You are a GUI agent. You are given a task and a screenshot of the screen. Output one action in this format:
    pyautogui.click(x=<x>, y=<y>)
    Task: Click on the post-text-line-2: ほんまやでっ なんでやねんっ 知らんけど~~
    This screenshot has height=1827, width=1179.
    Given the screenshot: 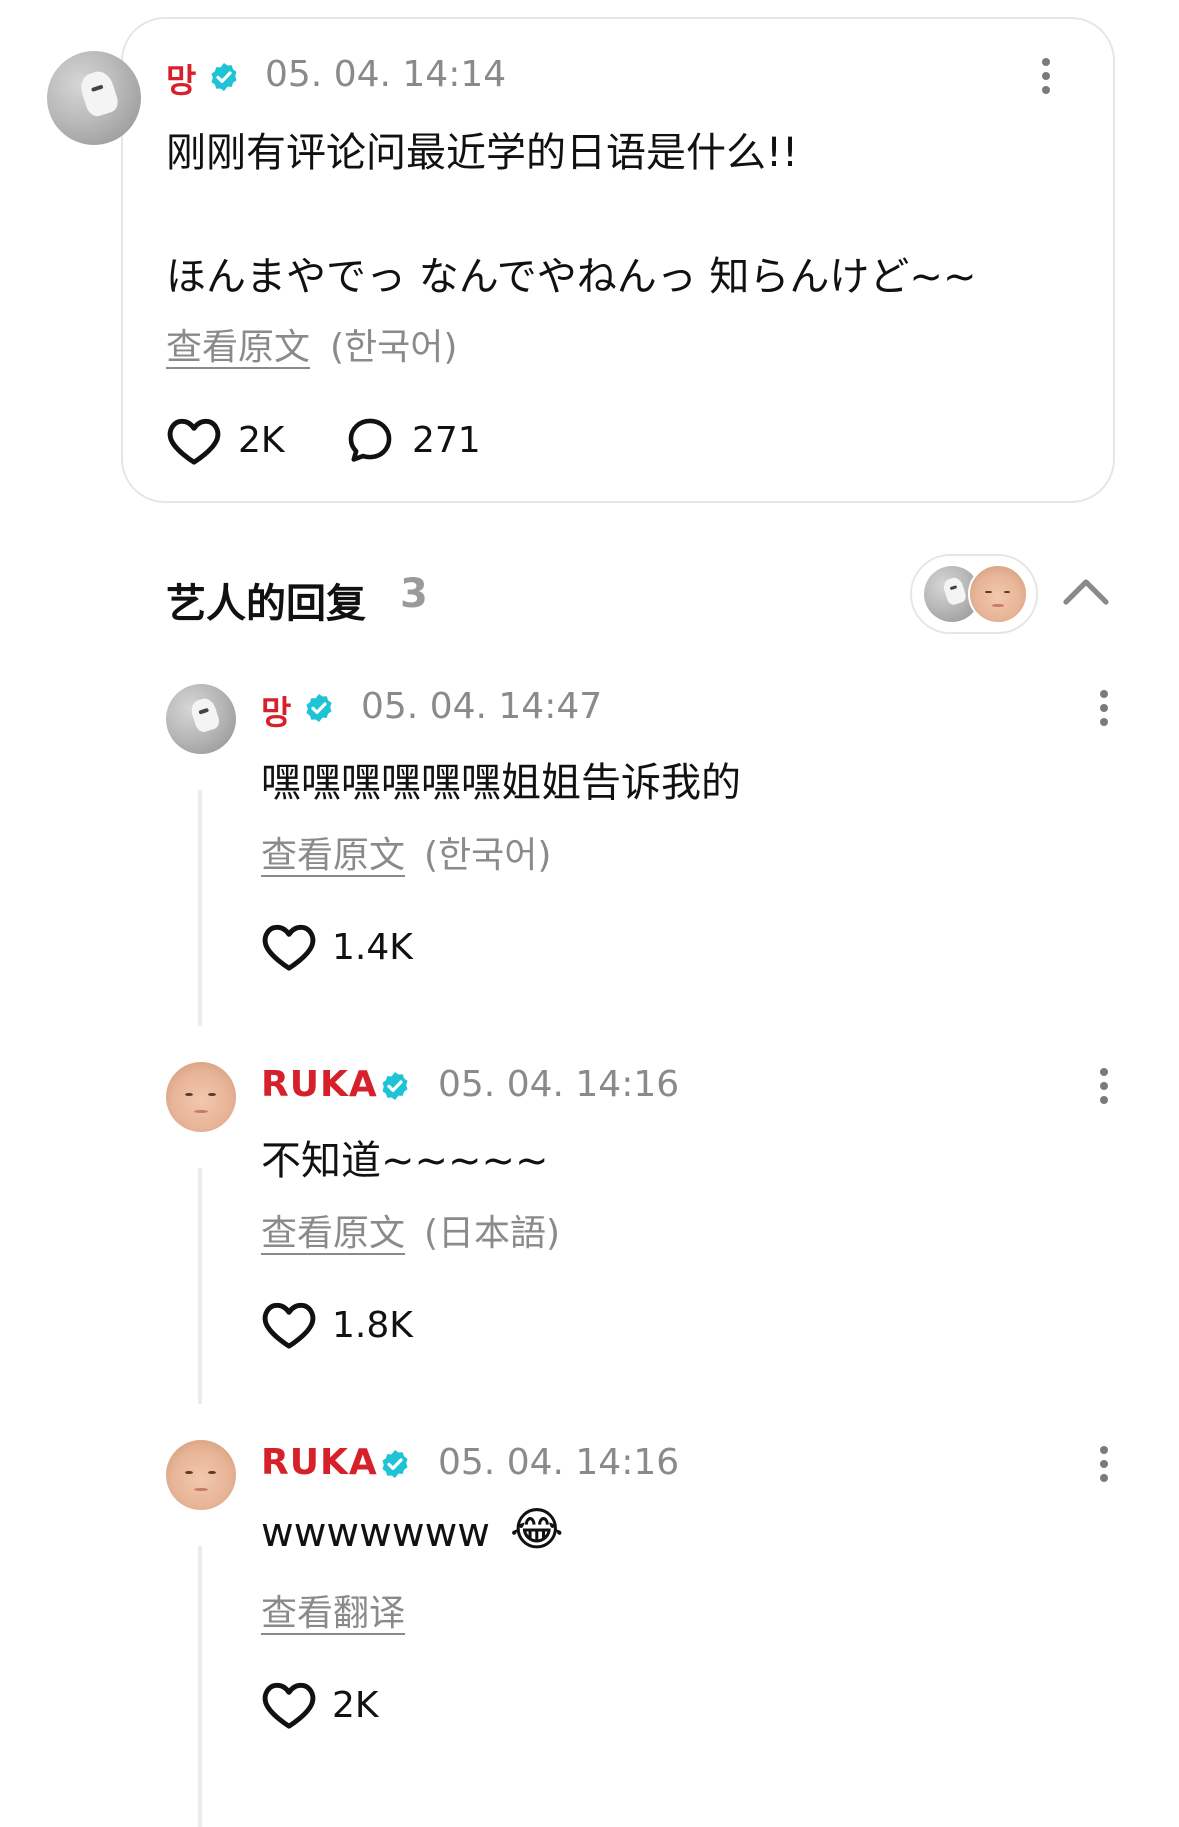 What is the action you would take?
    pyautogui.click(x=571, y=277)
    